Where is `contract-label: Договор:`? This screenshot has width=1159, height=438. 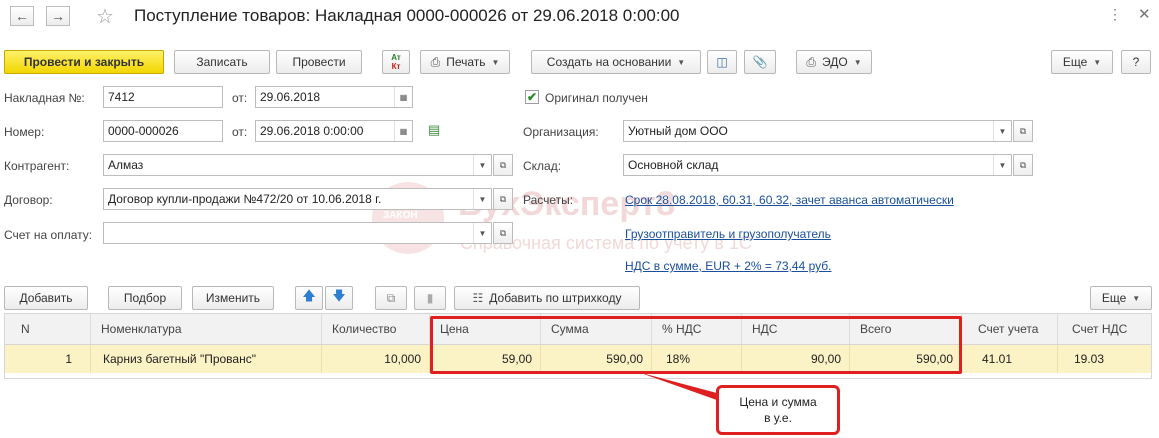 contract-label: Договор: is located at coordinates (28, 200).